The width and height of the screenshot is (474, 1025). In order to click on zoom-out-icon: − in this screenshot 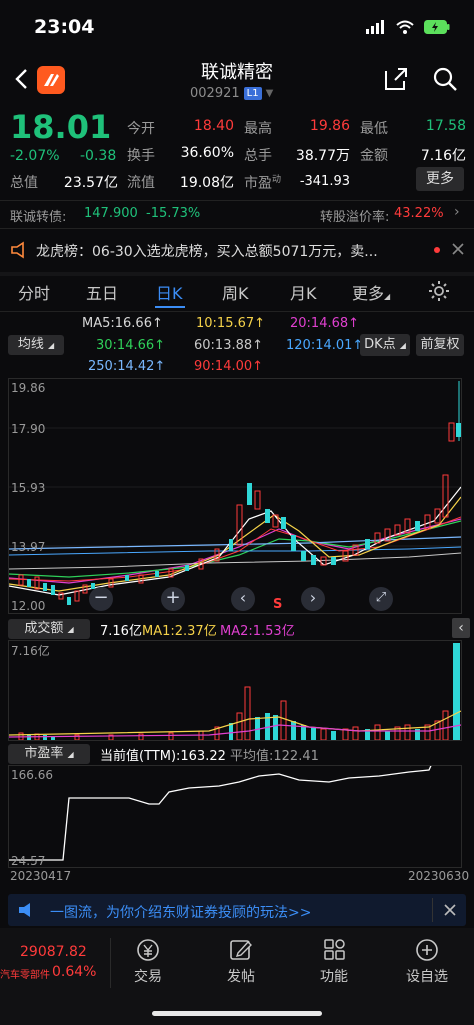, I will do `click(101, 599)`.